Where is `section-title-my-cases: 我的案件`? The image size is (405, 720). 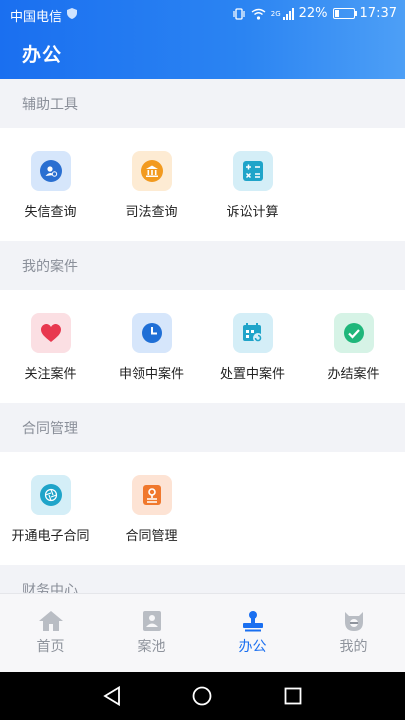
section-title-my-cases: 我的案件 is located at coordinates (202, 265).